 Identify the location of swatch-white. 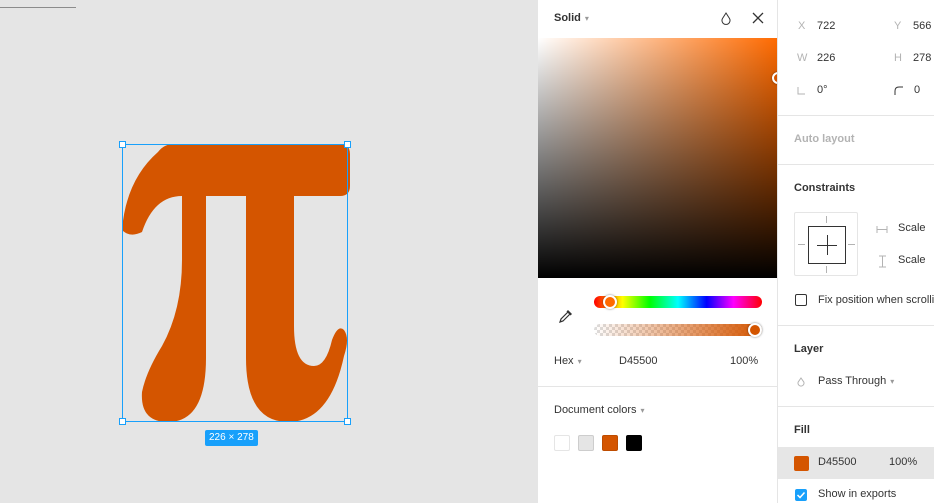
(562, 443).